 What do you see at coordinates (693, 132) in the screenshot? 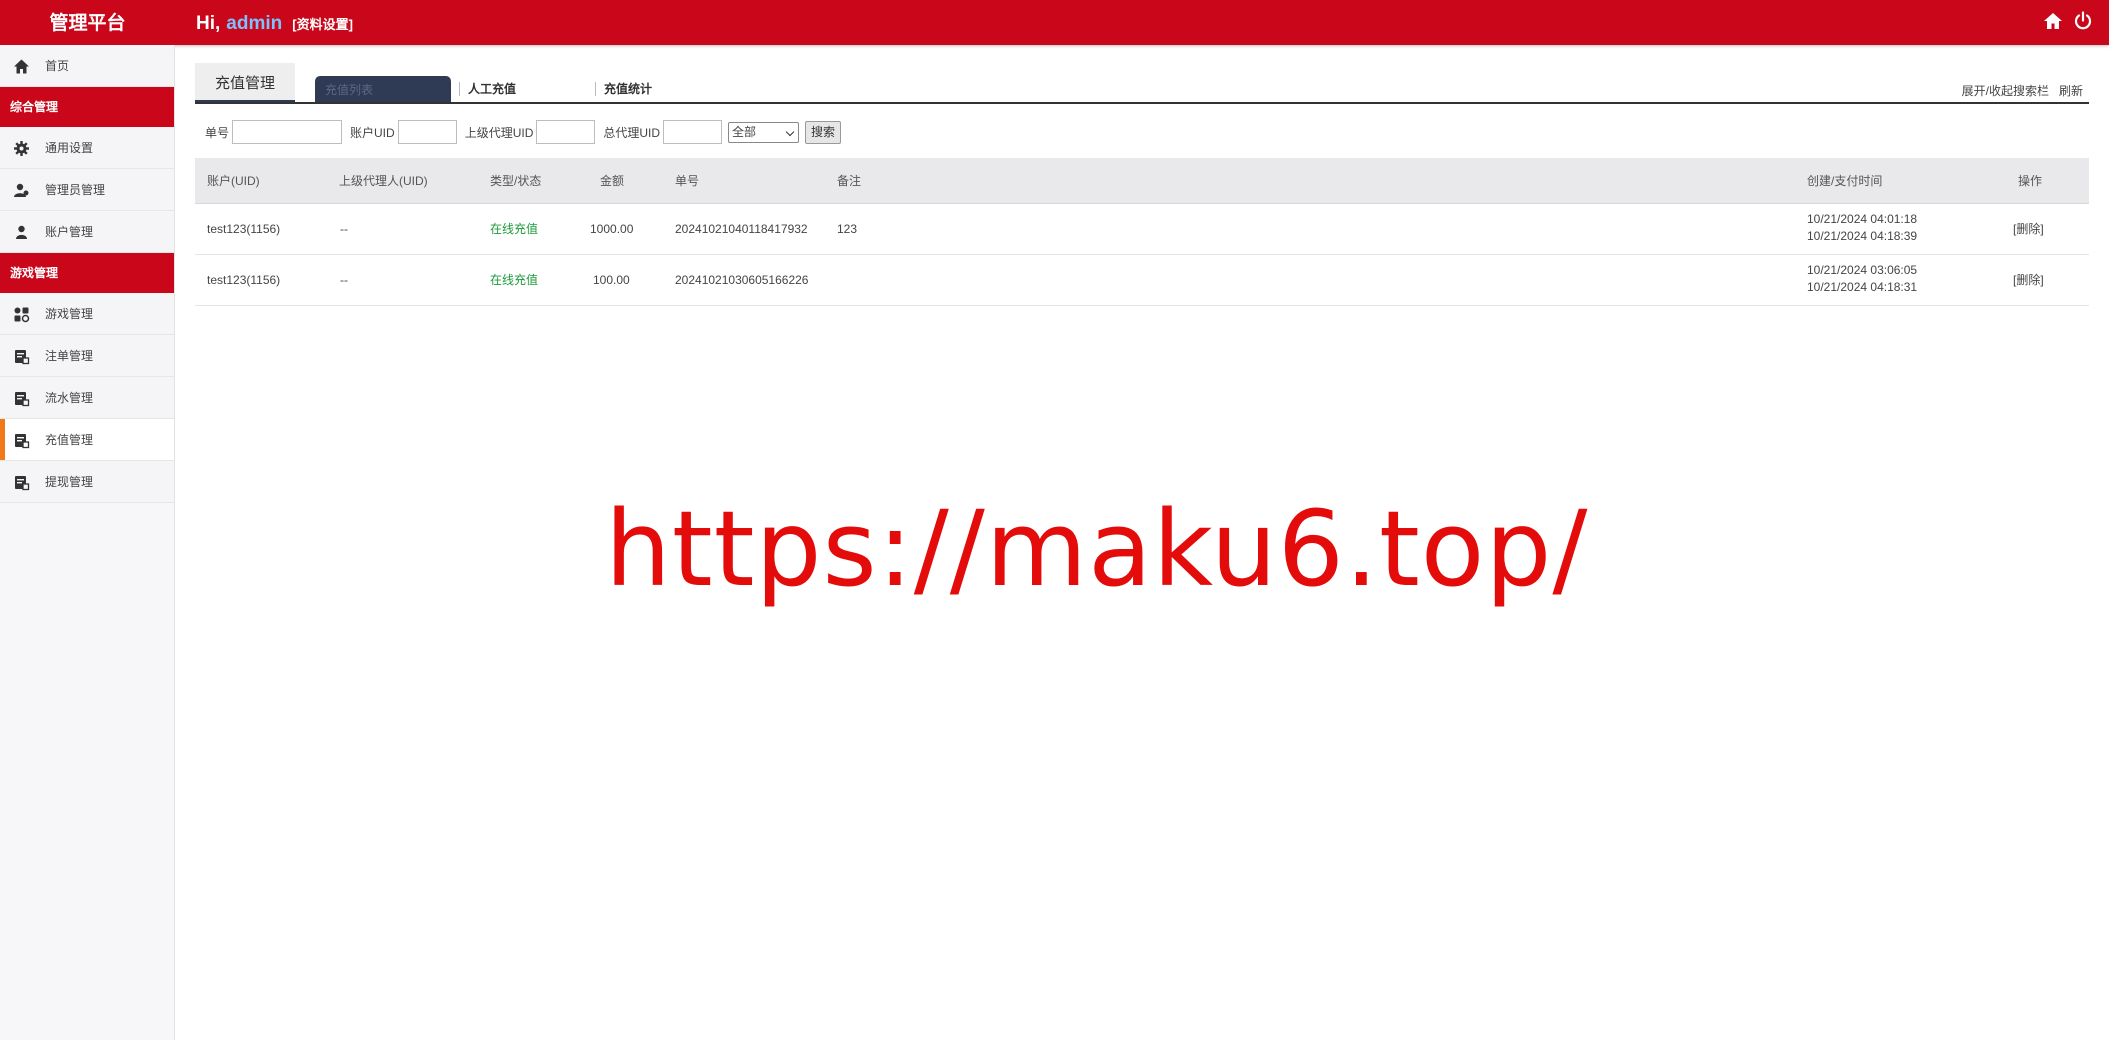
I see `top-agent-input` at bounding box center [693, 132].